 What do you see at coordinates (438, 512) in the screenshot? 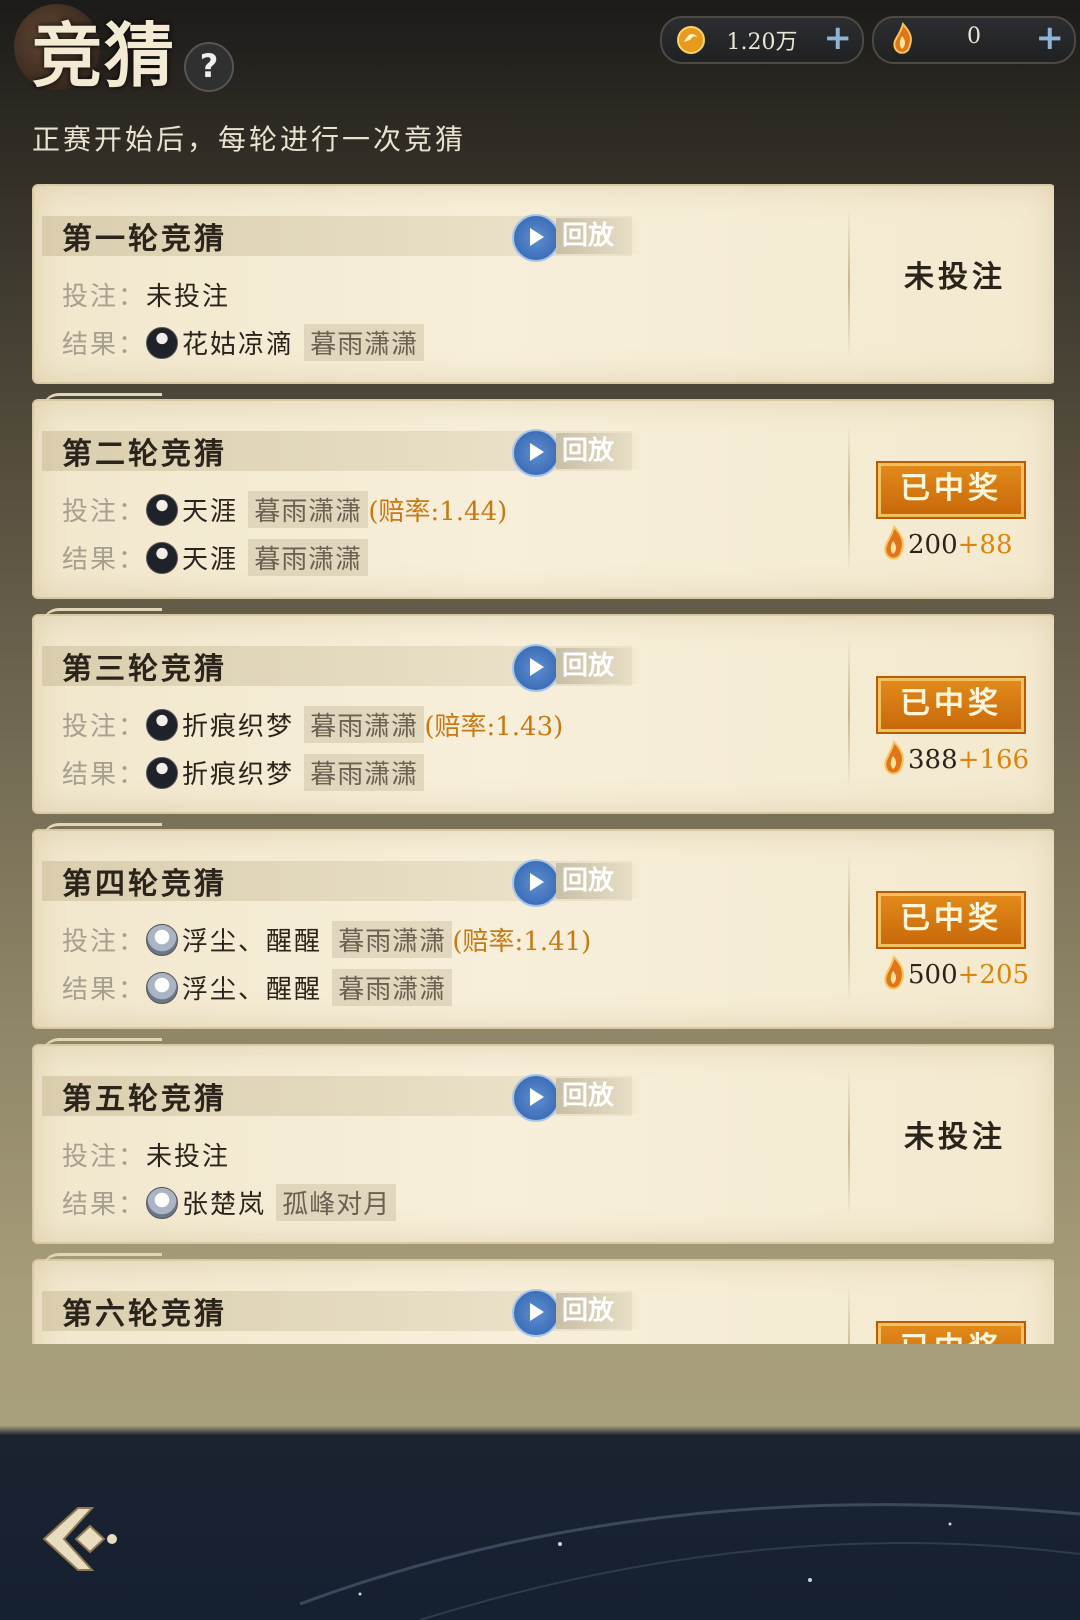
I see `bet-odds: (赔率:1.44)` at bounding box center [438, 512].